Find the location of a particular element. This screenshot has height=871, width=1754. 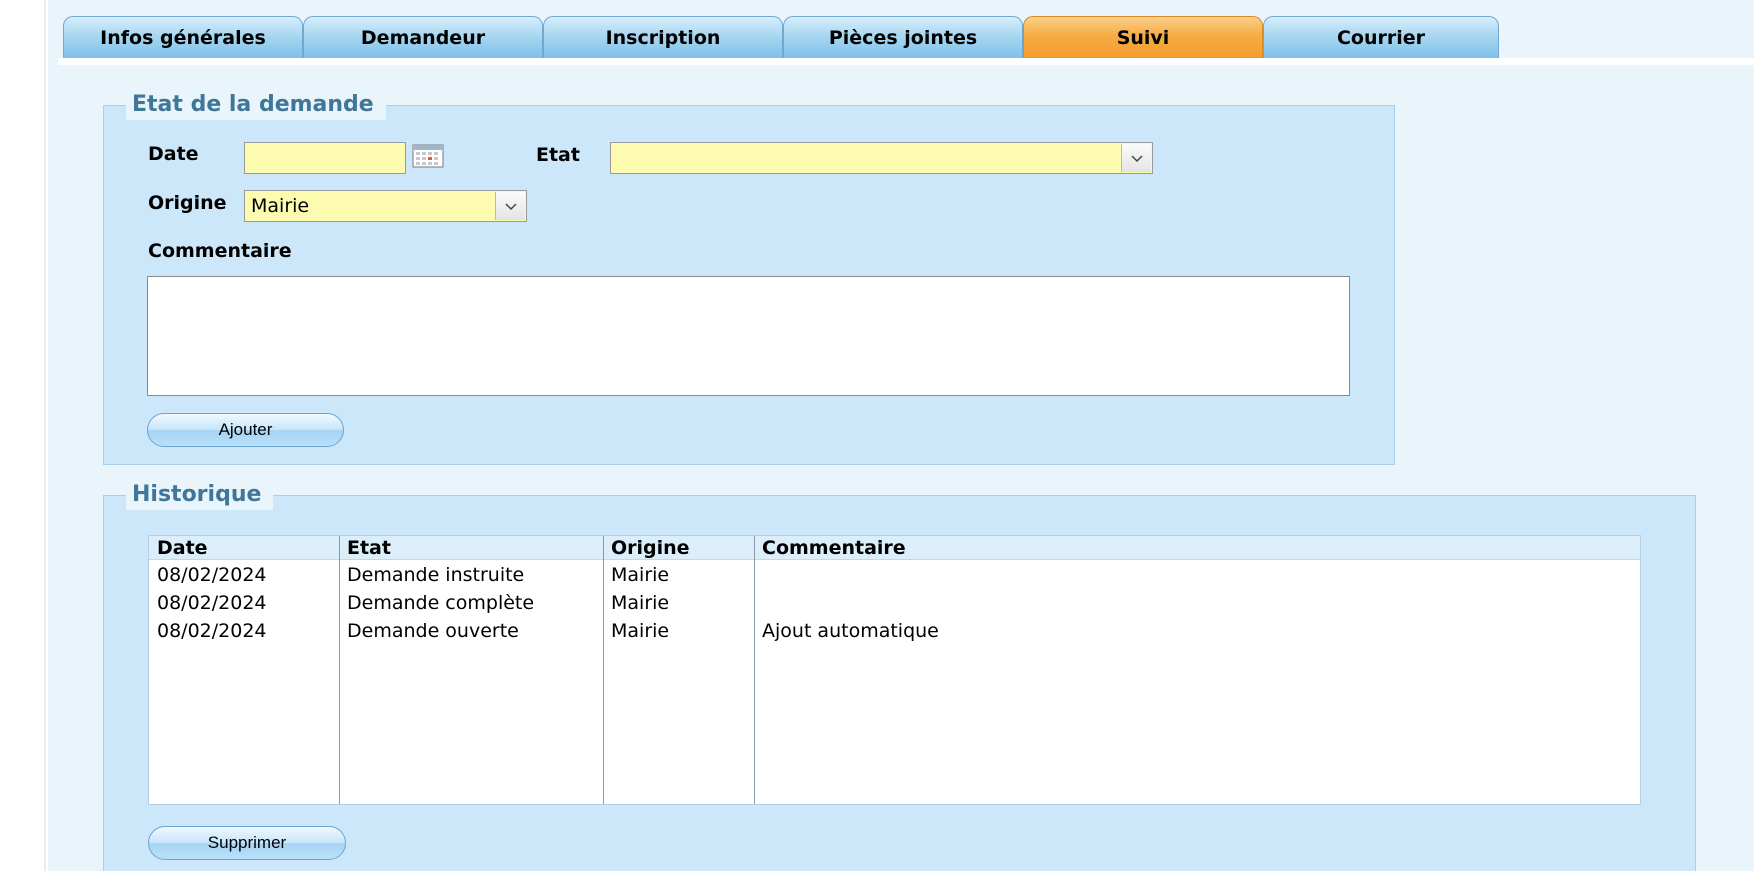

tab-inscription: Inscription is located at coordinates (663, 37).